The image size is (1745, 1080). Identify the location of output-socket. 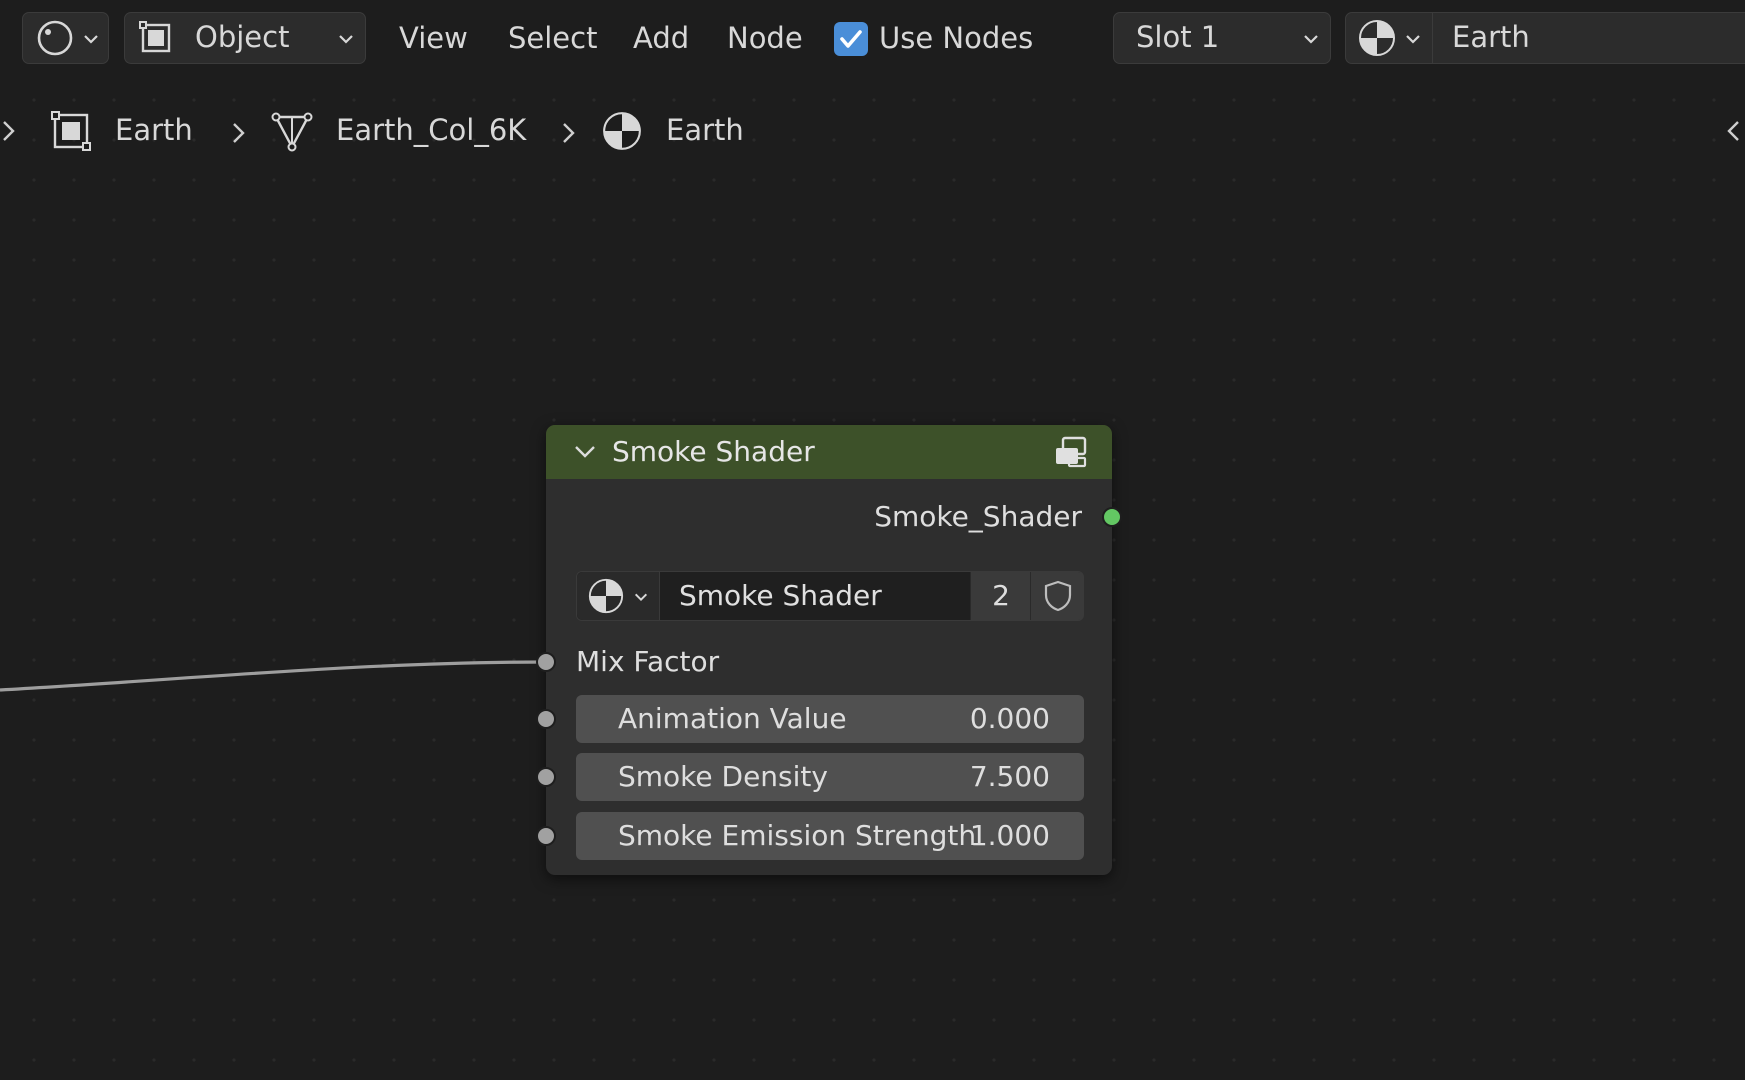
(1112, 517).